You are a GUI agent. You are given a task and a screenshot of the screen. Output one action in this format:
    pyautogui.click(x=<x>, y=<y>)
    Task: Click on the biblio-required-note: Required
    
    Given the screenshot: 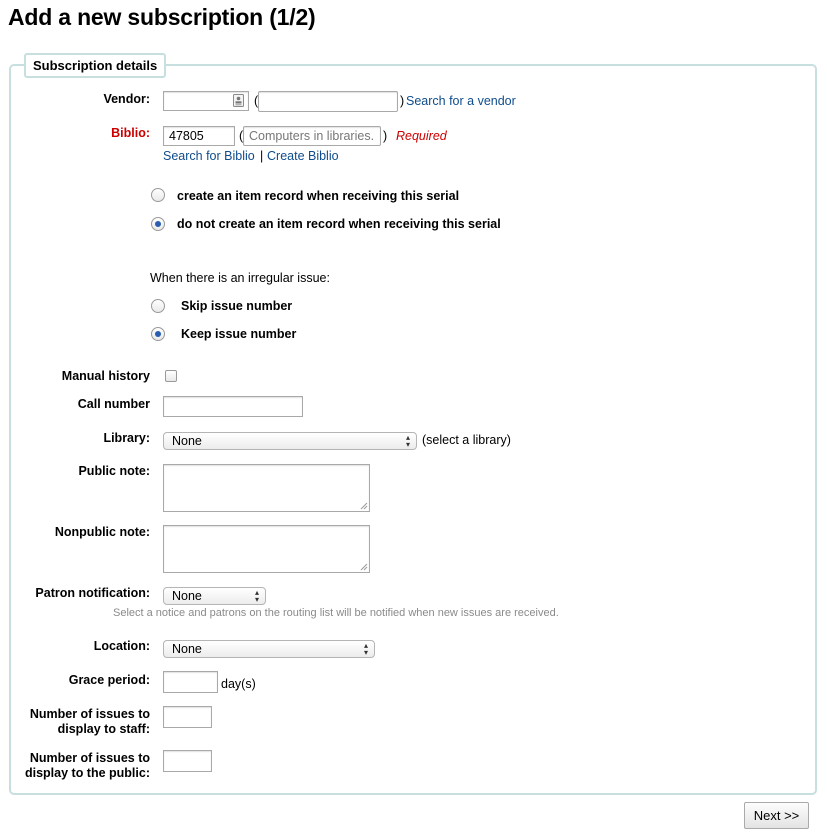 What is the action you would take?
    pyautogui.click(x=421, y=136)
    